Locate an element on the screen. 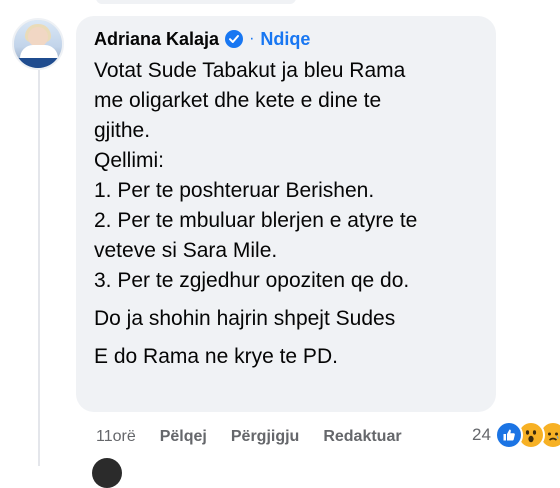  comment-line: Votat Sude Tabakut ja bleu Rama is located at coordinates (250, 70).